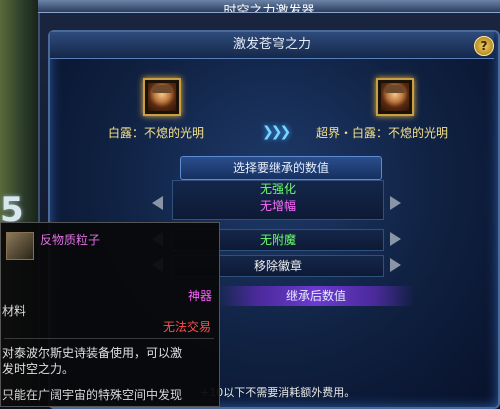  What do you see at coordinates (277, 189) in the screenshot?
I see `option-enhance-label: 无强化` at bounding box center [277, 189].